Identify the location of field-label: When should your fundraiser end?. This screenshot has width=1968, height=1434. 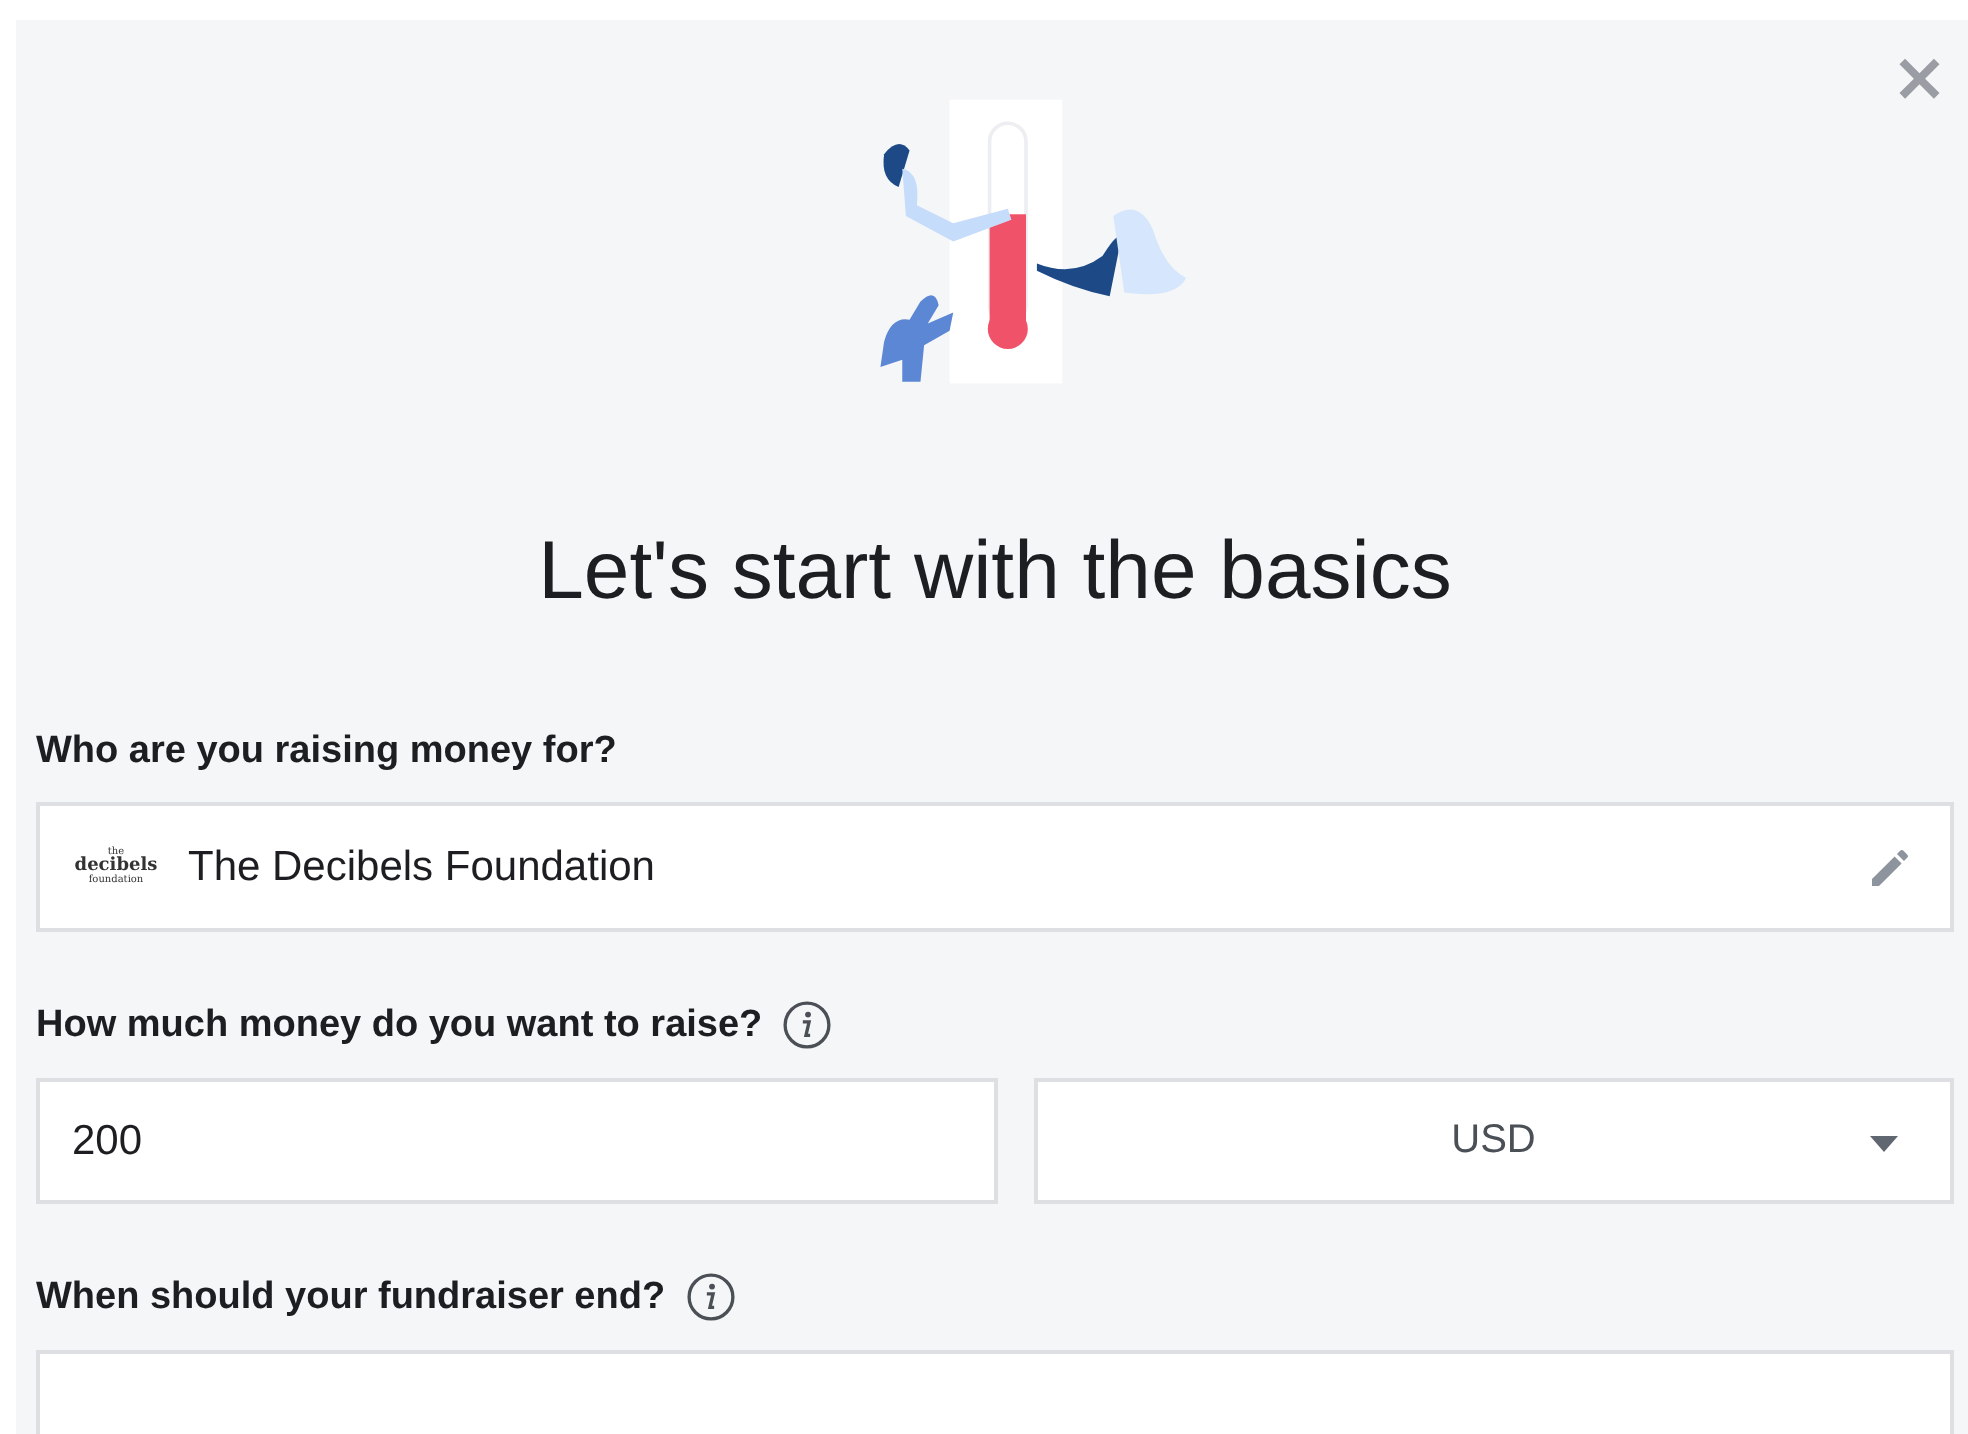
(351, 1297).